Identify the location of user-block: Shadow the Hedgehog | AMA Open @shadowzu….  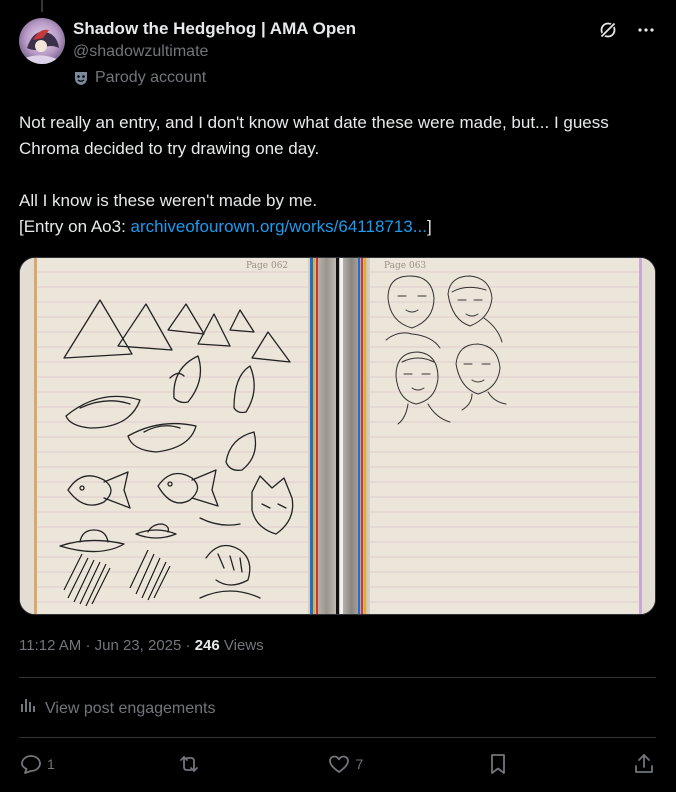
(214, 53).